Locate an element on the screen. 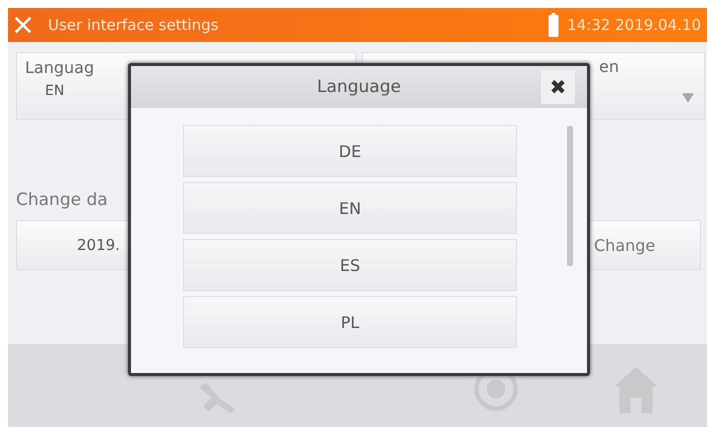 The height and width of the screenshot is (431, 712). language-option: PL is located at coordinates (350, 322).